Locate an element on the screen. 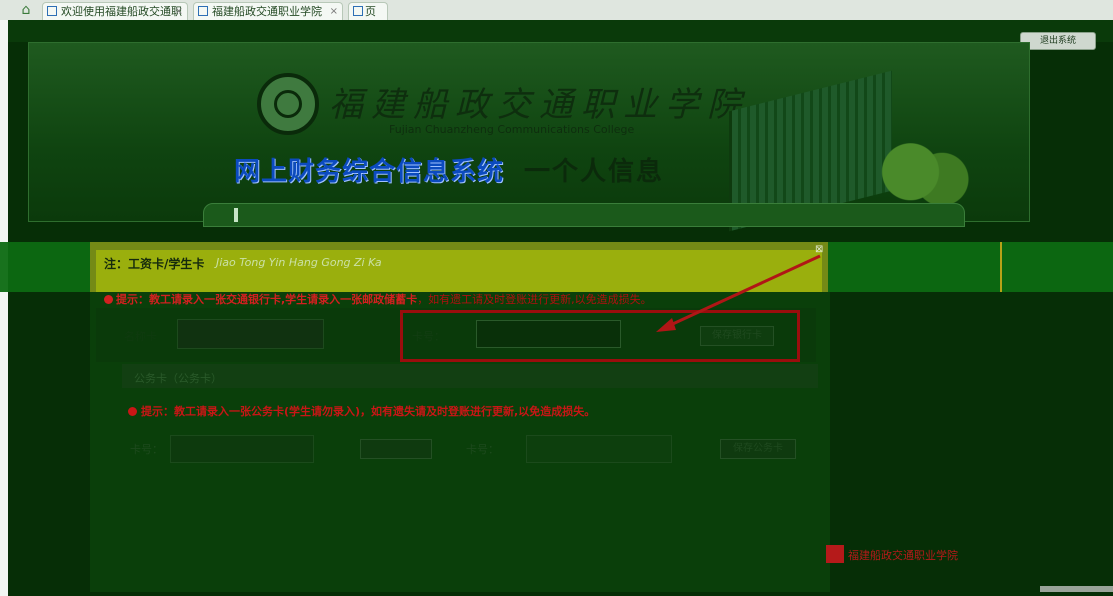  logo-icon is located at coordinates (835, 554).